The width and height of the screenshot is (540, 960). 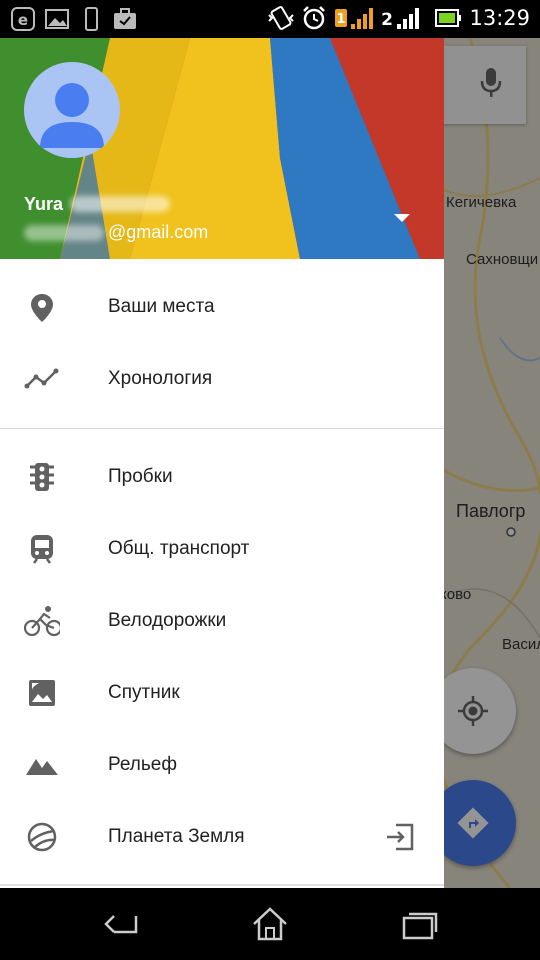 What do you see at coordinates (404, 18) in the screenshot?
I see `sim2-signal-icon: 2` at bounding box center [404, 18].